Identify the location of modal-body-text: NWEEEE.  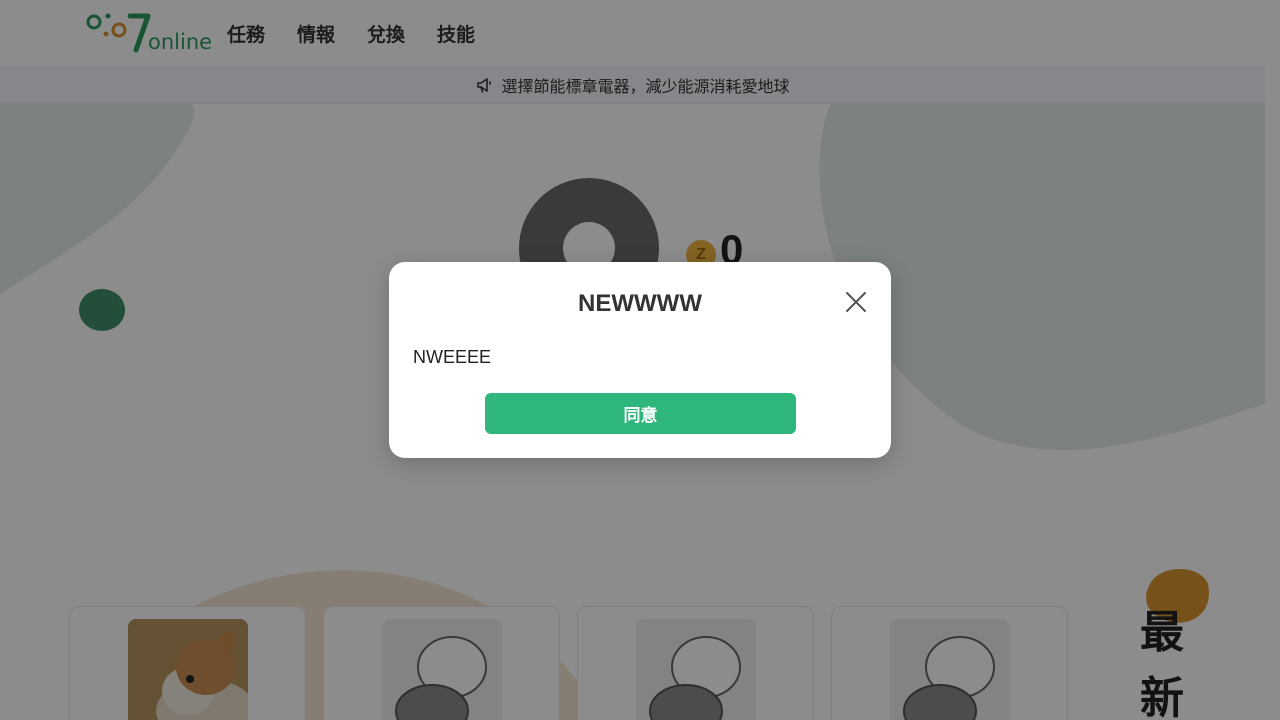
(452, 357).